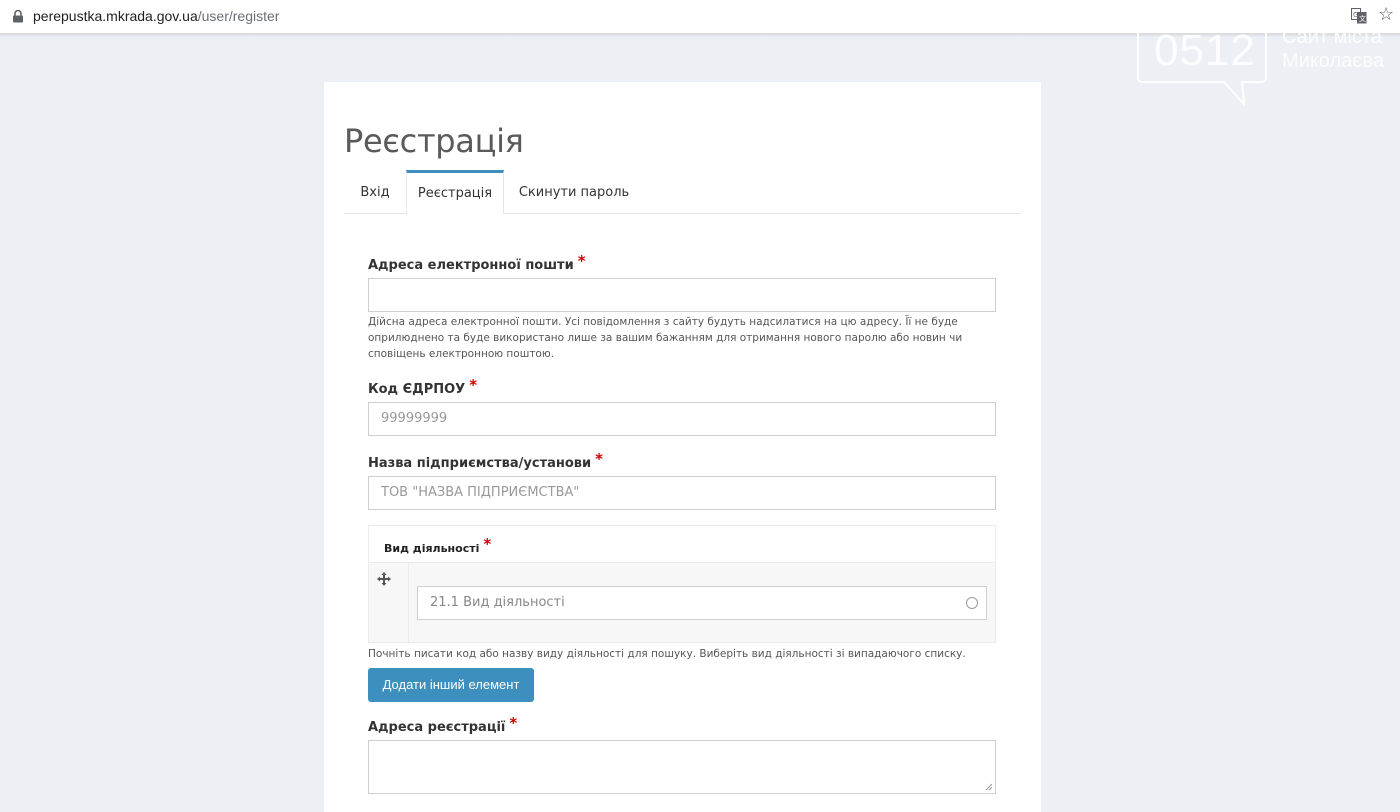 The width and height of the screenshot is (1400, 812). What do you see at coordinates (702, 603) in the screenshot?
I see `activity-autocomplete-input: 21.1 Вид діяльності` at bounding box center [702, 603].